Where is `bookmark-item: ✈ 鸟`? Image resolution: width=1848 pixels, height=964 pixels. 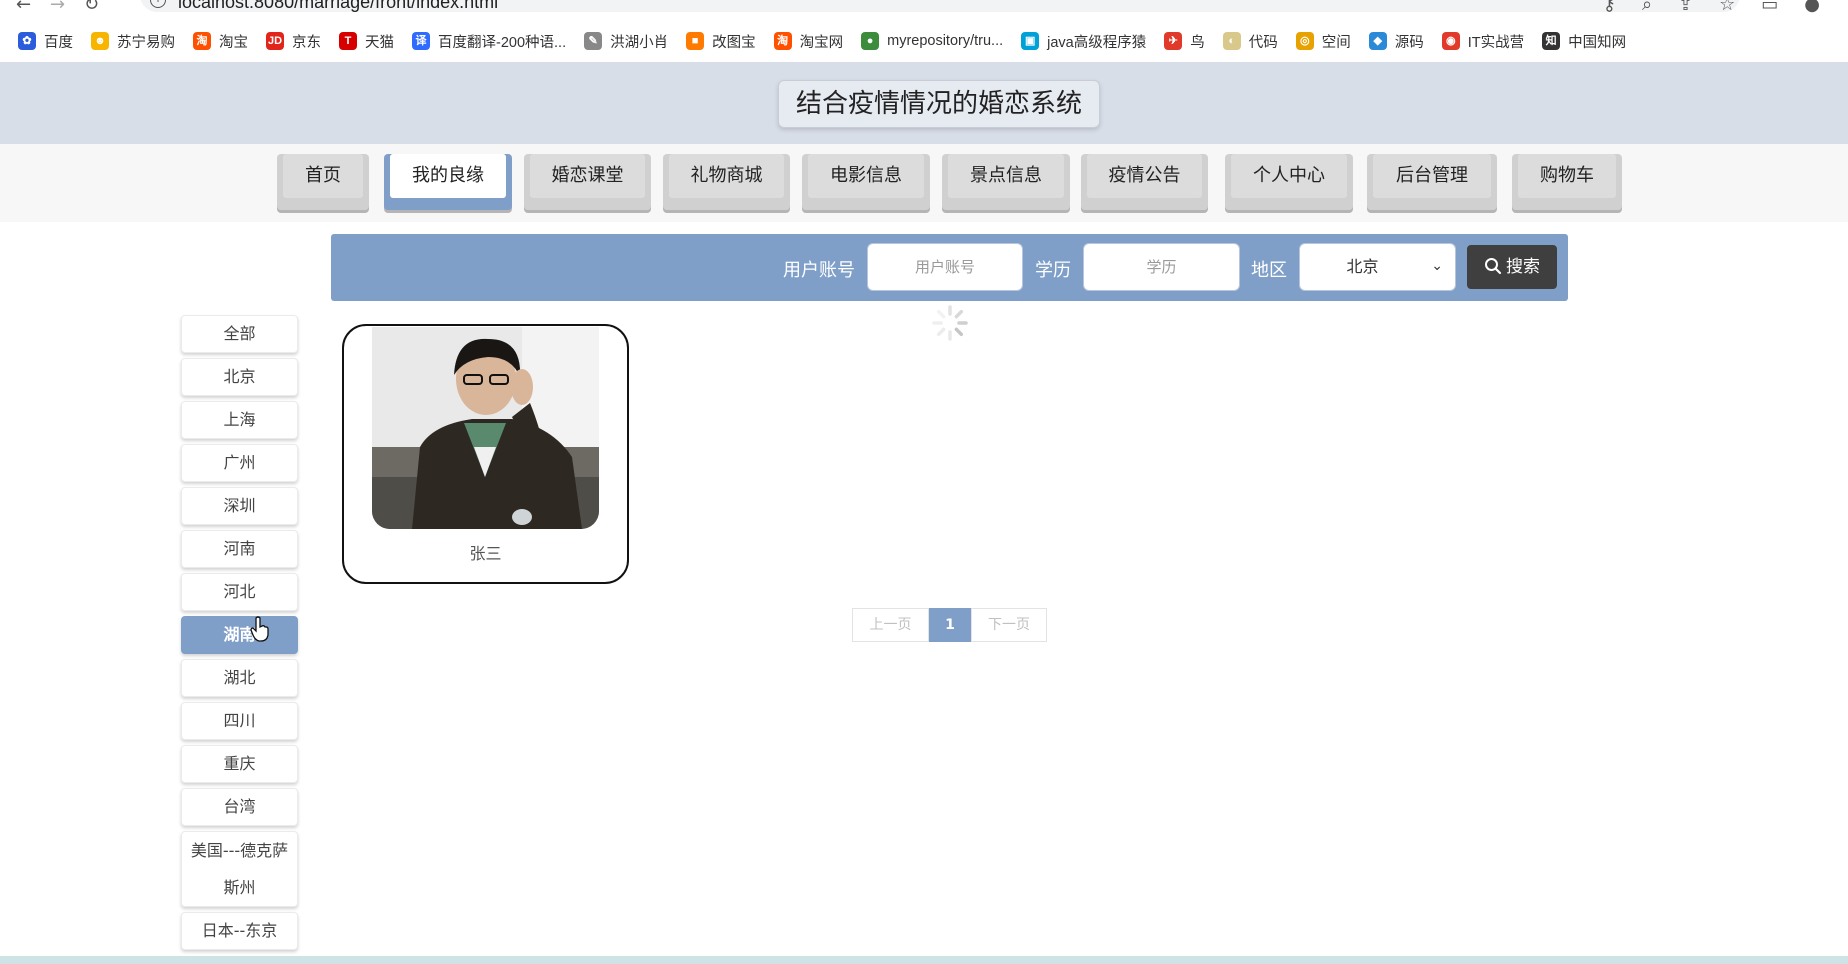 bookmark-item: ✈ 鸟 is located at coordinates (1184, 41).